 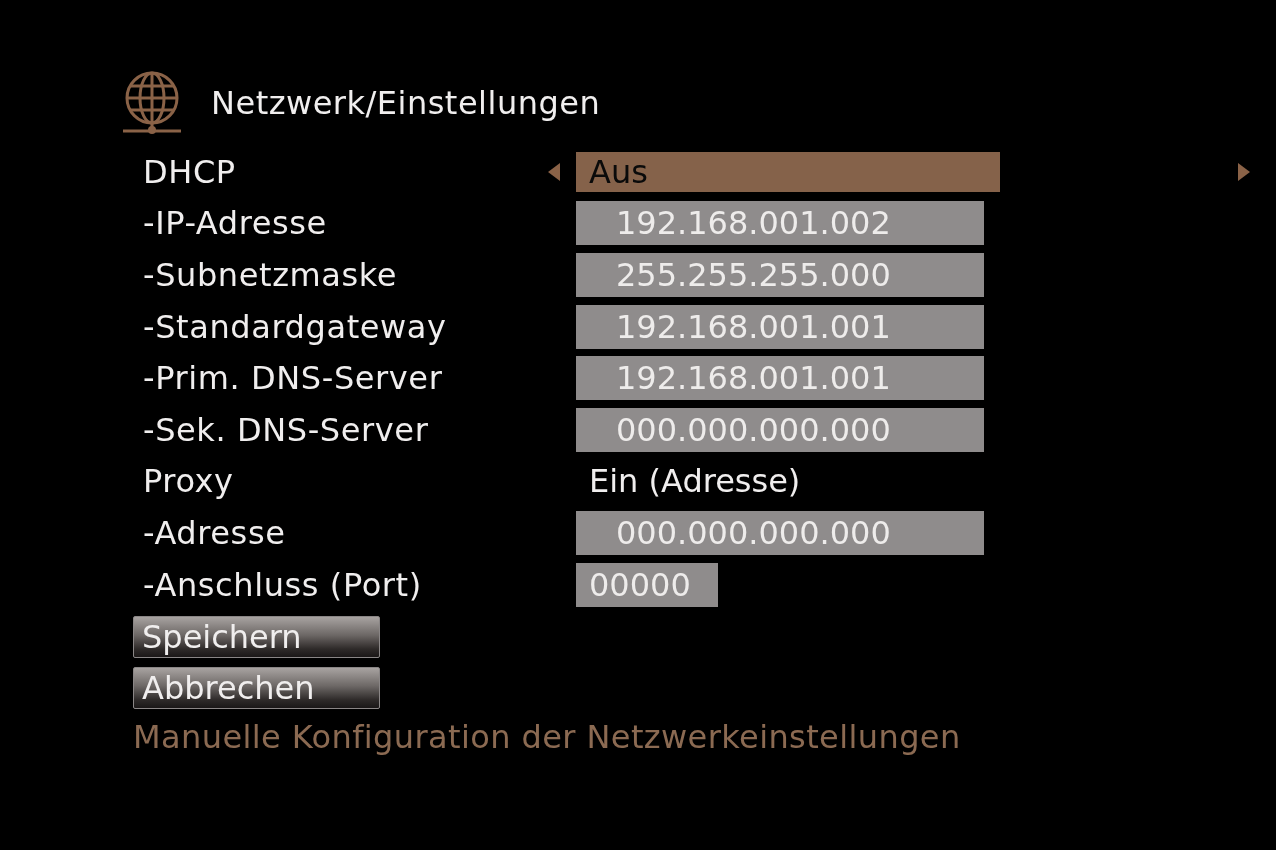 What do you see at coordinates (271, 275) in the screenshot?
I see `setting-label: -Subnetzmaske` at bounding box center [271, 275].